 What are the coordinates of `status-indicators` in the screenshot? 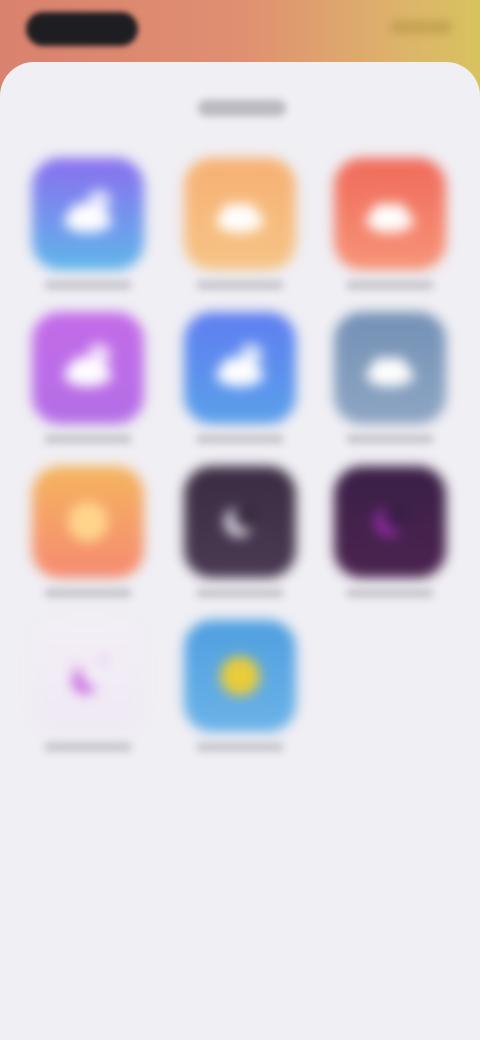 It's located at (421, 27).